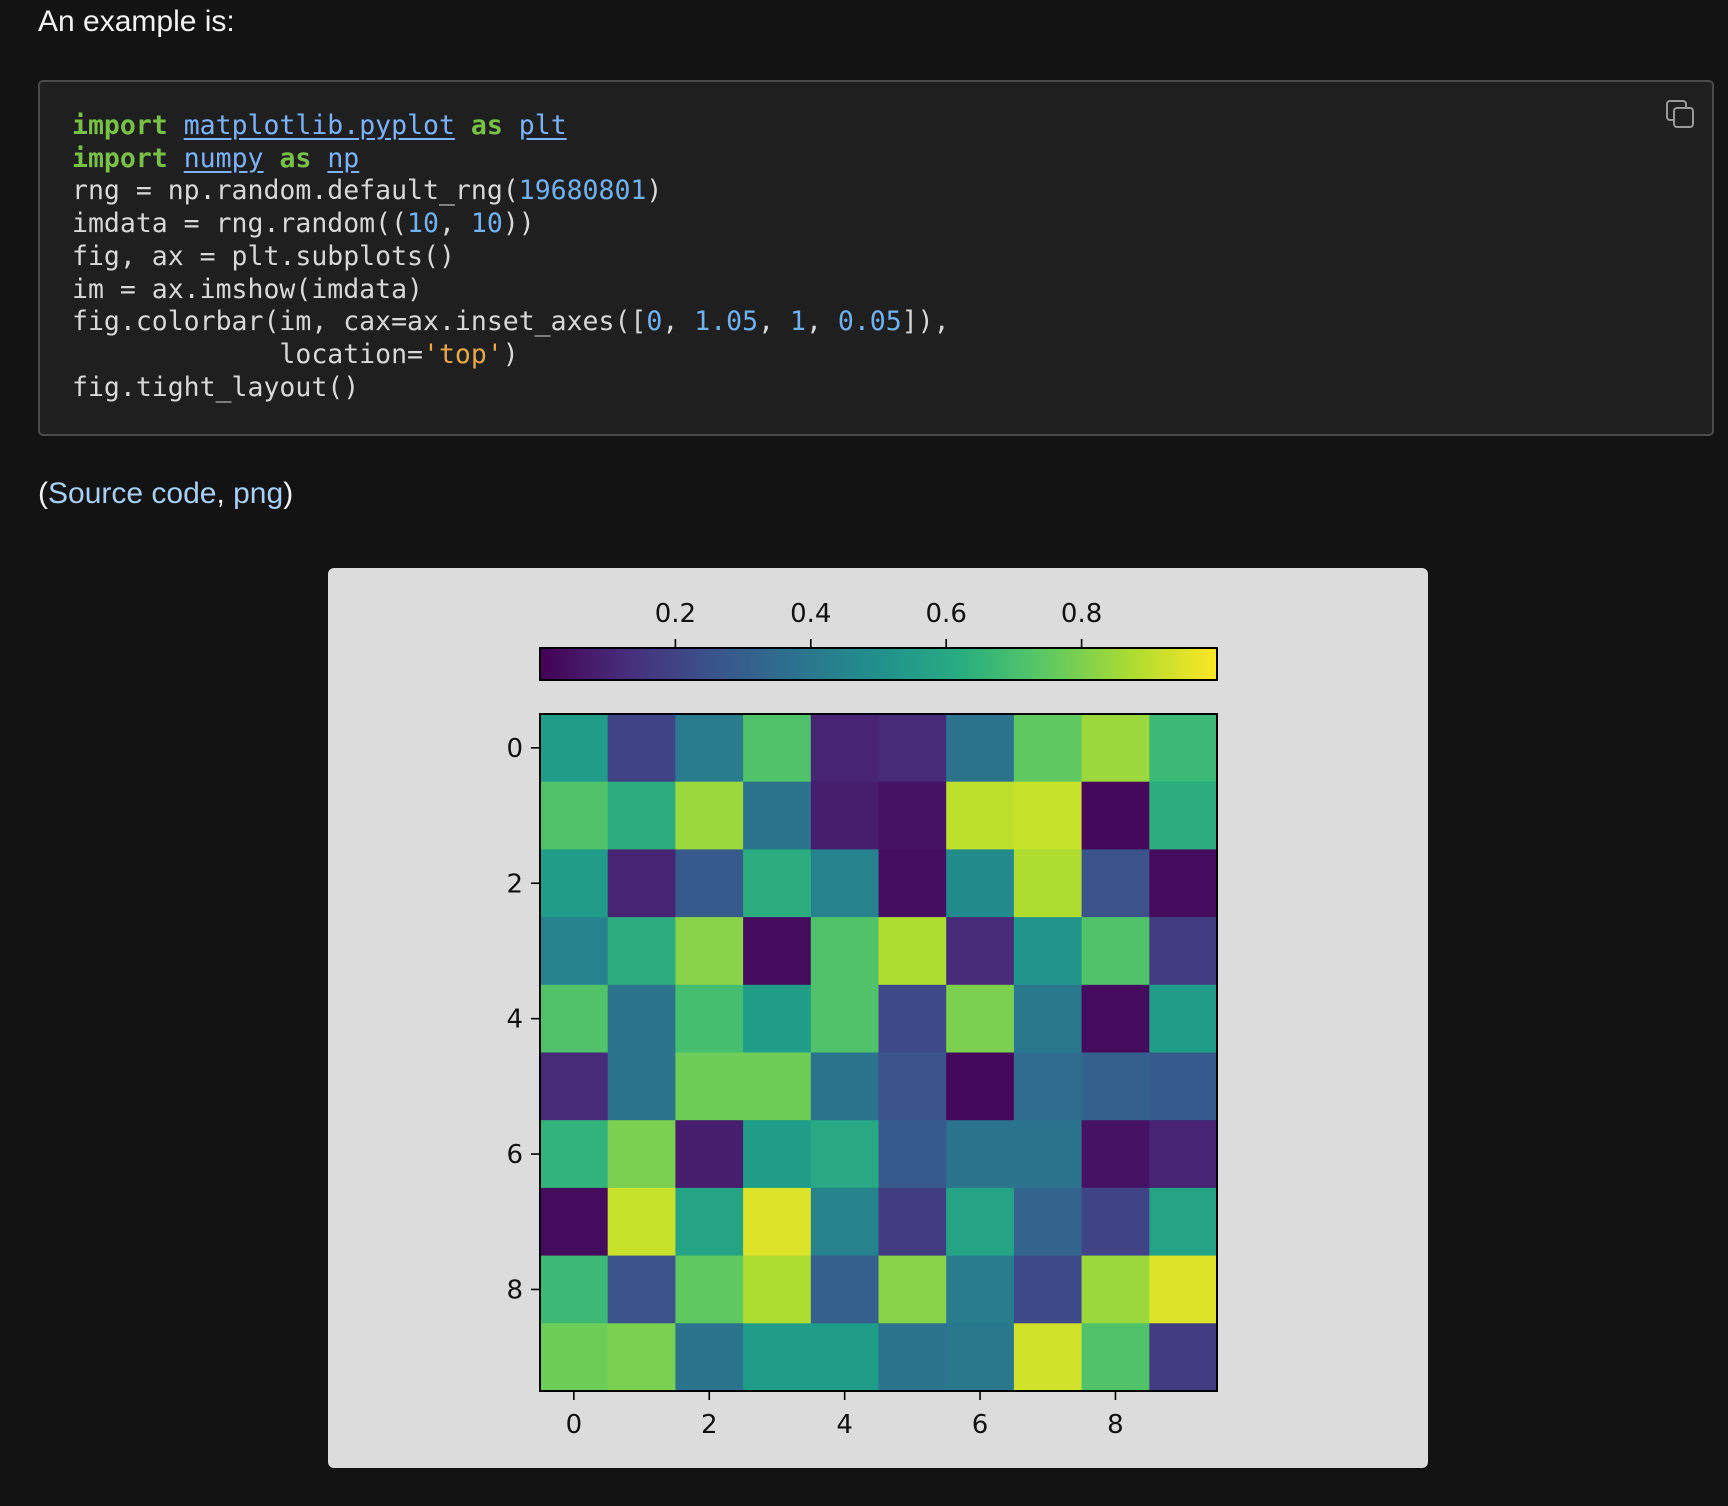 The height and width of the screenshot is (1506, 1728). I want to click on x-tick-label: 2, so click(709, 1425).